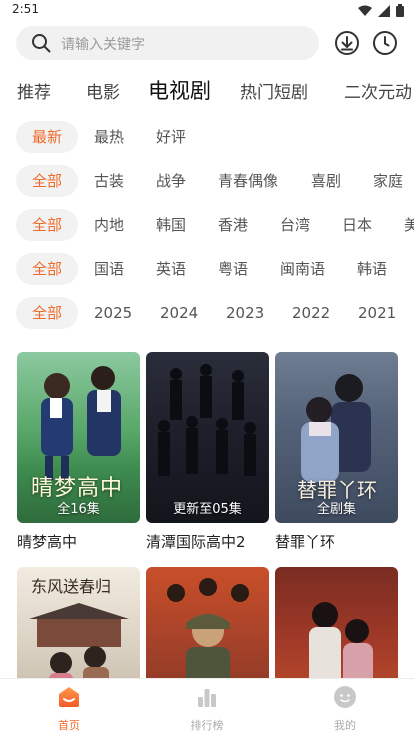  What do you see at coordinates (78, 509) in the screenshot?
I see `episode-badge: 全16集` at bounding box center [78, 509].